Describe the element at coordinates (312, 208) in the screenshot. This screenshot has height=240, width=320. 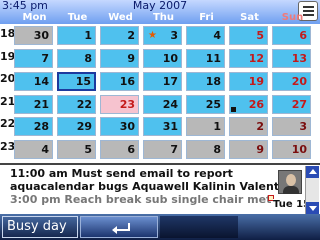
I see `scroll-down-icon` at that location.